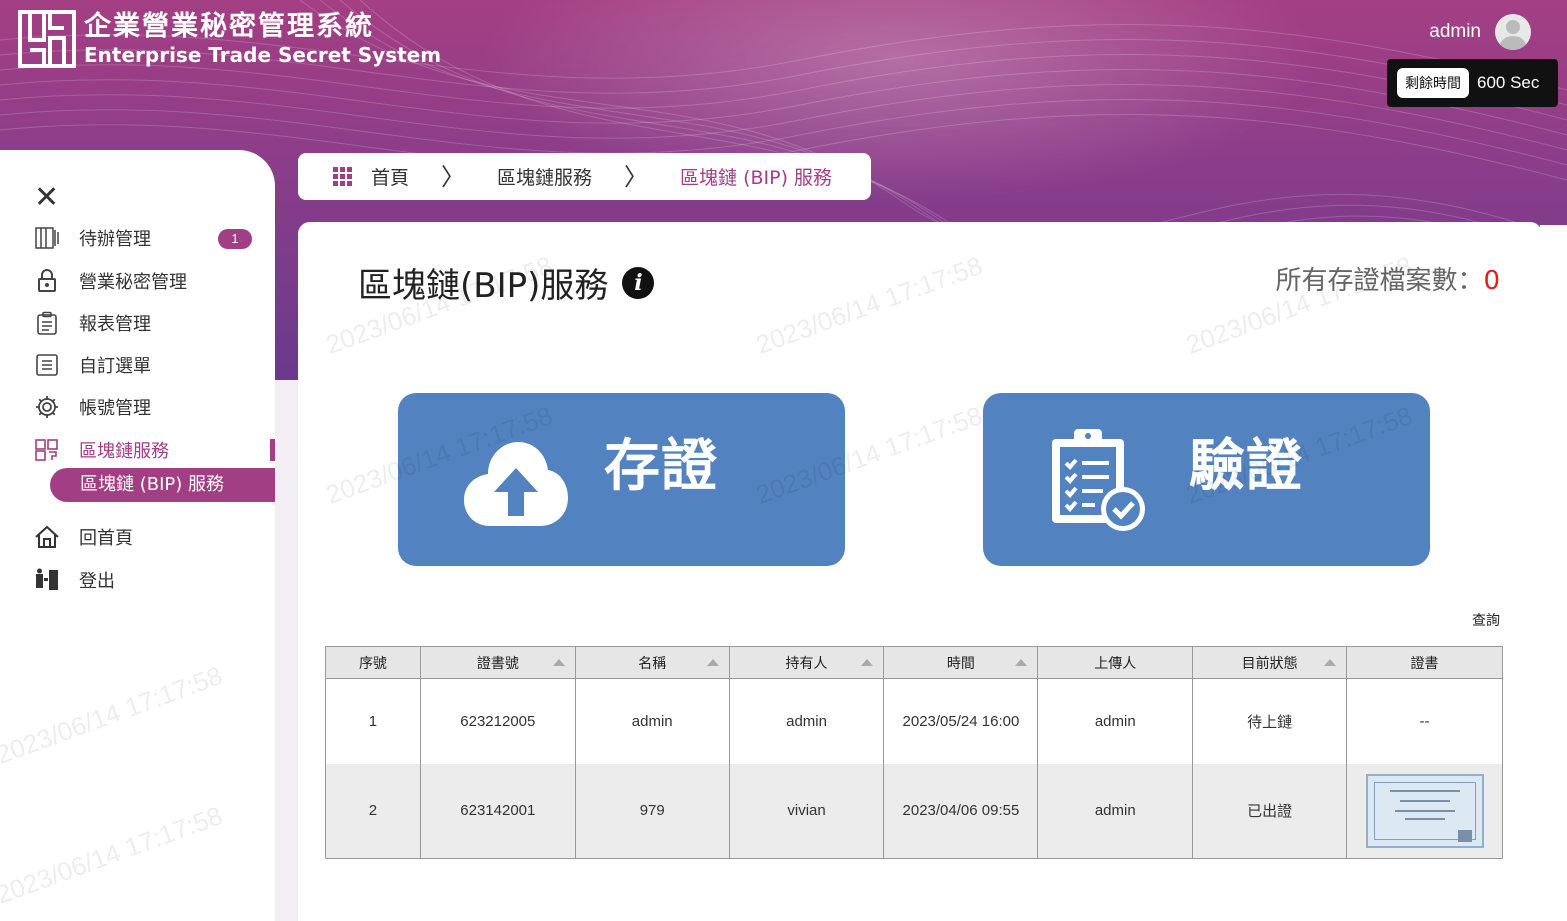  I want to click on archive-count-value: 0, so click(1491, 281).